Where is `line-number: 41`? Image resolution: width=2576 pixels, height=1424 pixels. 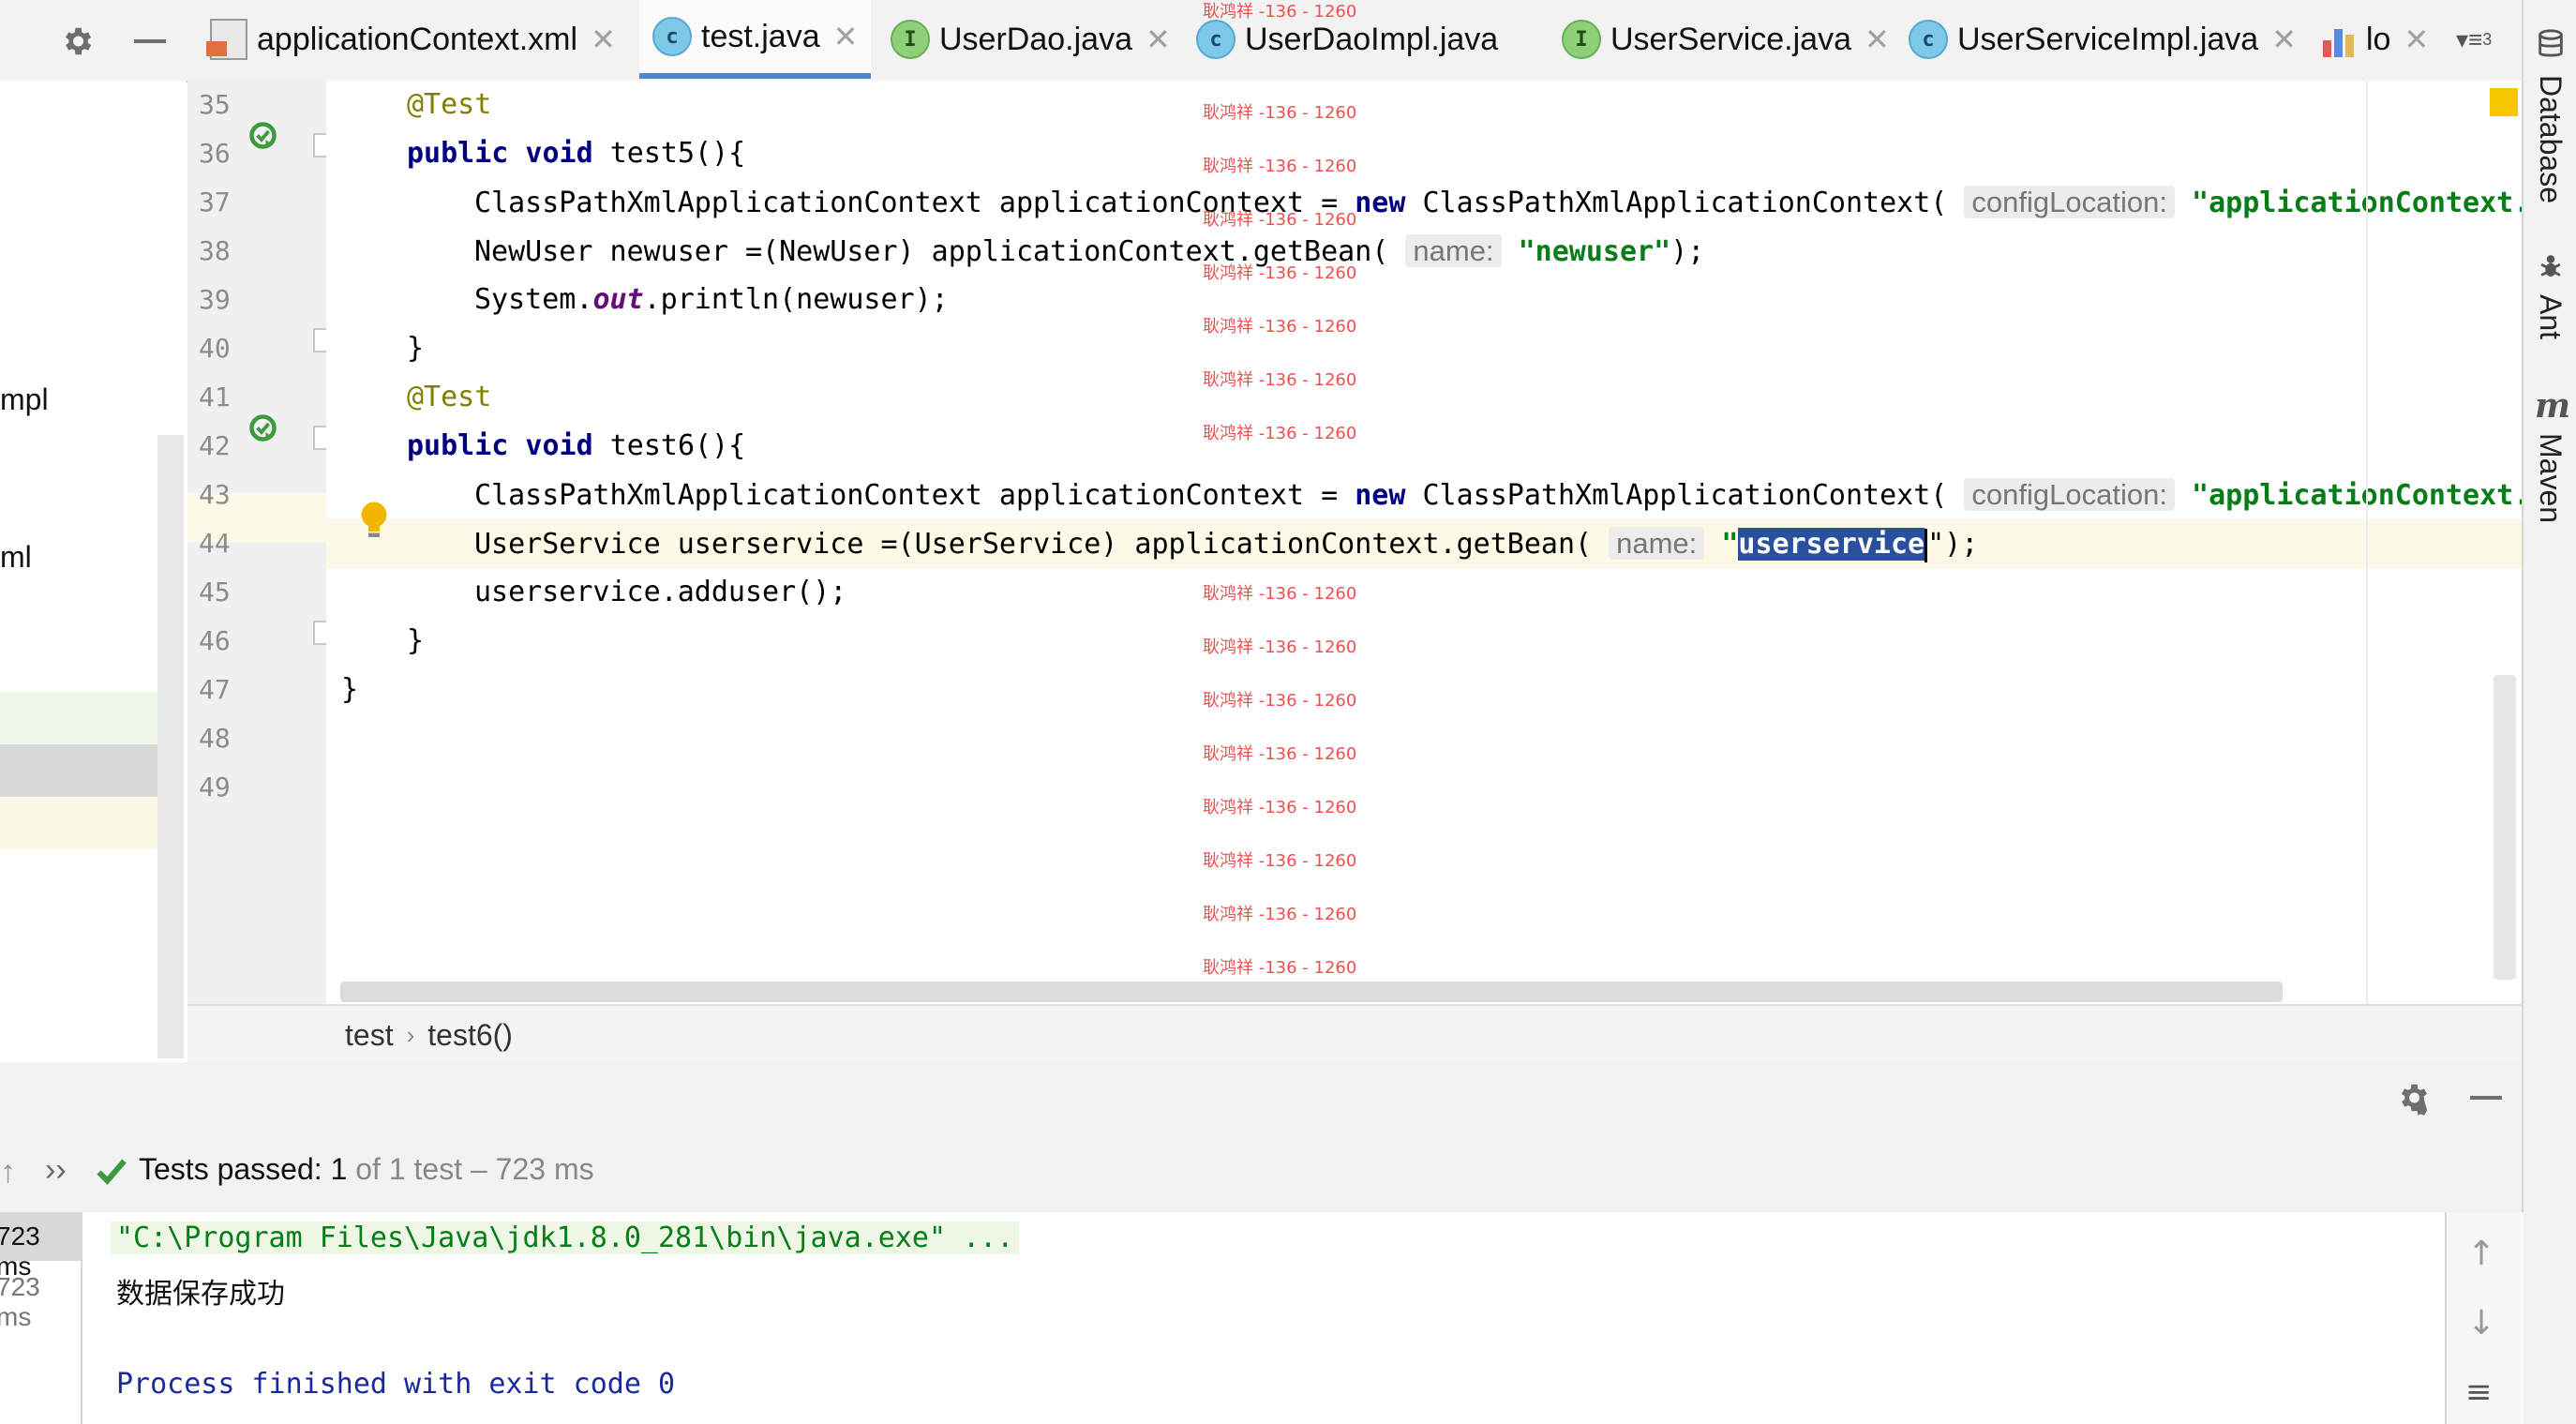
line-number: 41 is located at coordinates (215, 397).